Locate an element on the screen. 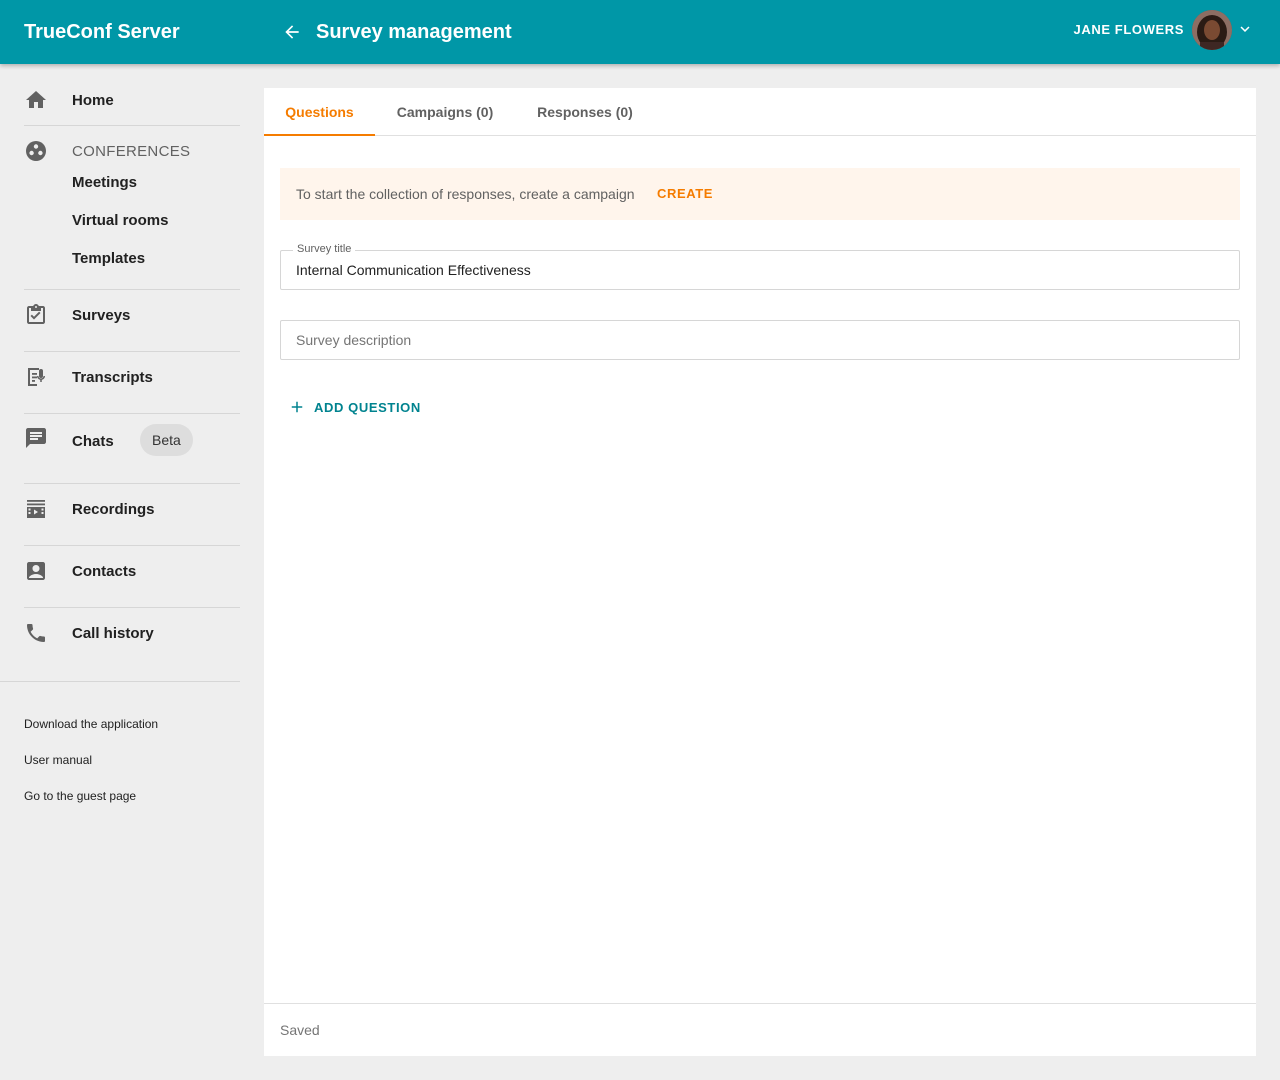 This screenshot has width=1280, height=1080. chevron-down-icon is located at coordinates (1245, 29).